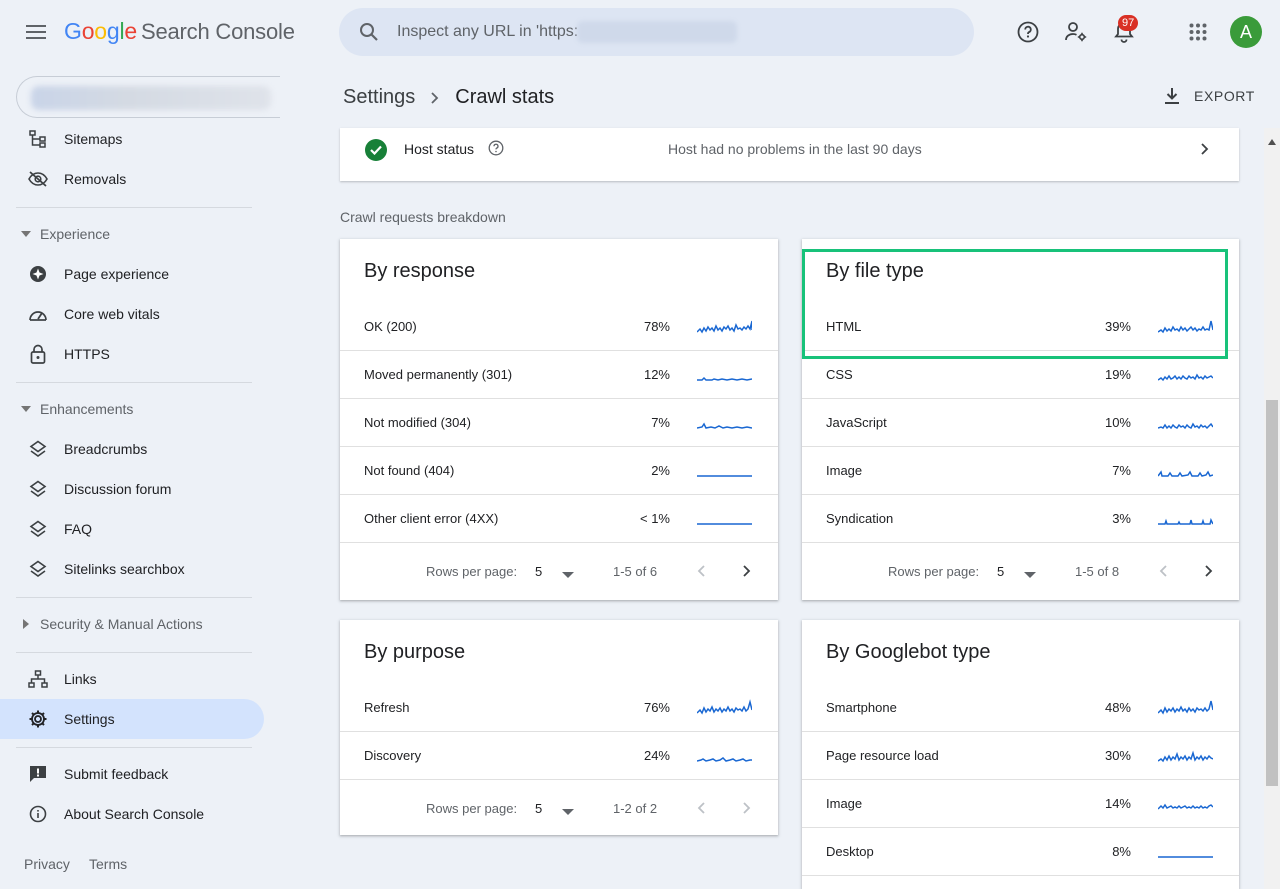 The image size is (1280, 889). I want to click on table-row: Image 7%, so click(1020, 471).